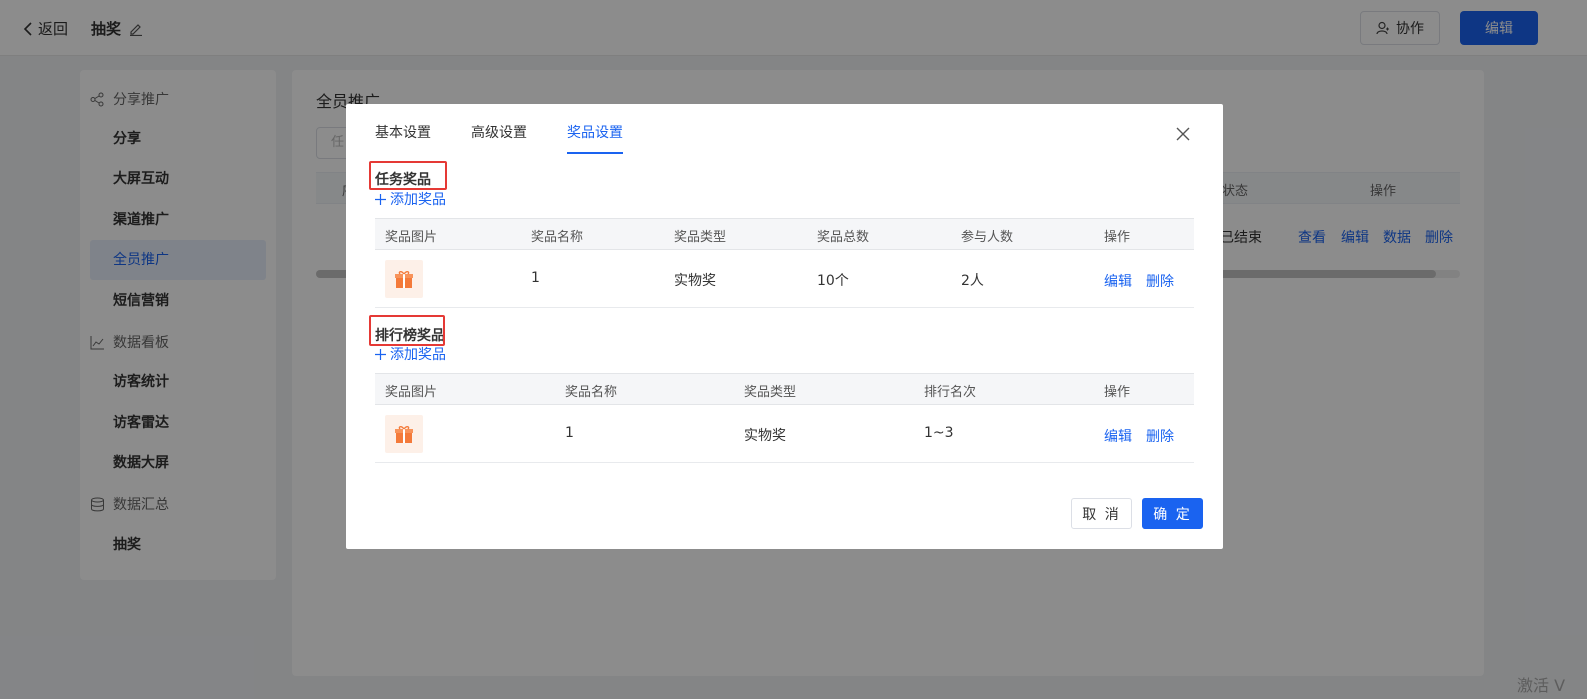 This screenshot has width=1587, height=699. I want to click on table-row: 1 实物奖 1~3 编辑 删除, so click(784, 434).